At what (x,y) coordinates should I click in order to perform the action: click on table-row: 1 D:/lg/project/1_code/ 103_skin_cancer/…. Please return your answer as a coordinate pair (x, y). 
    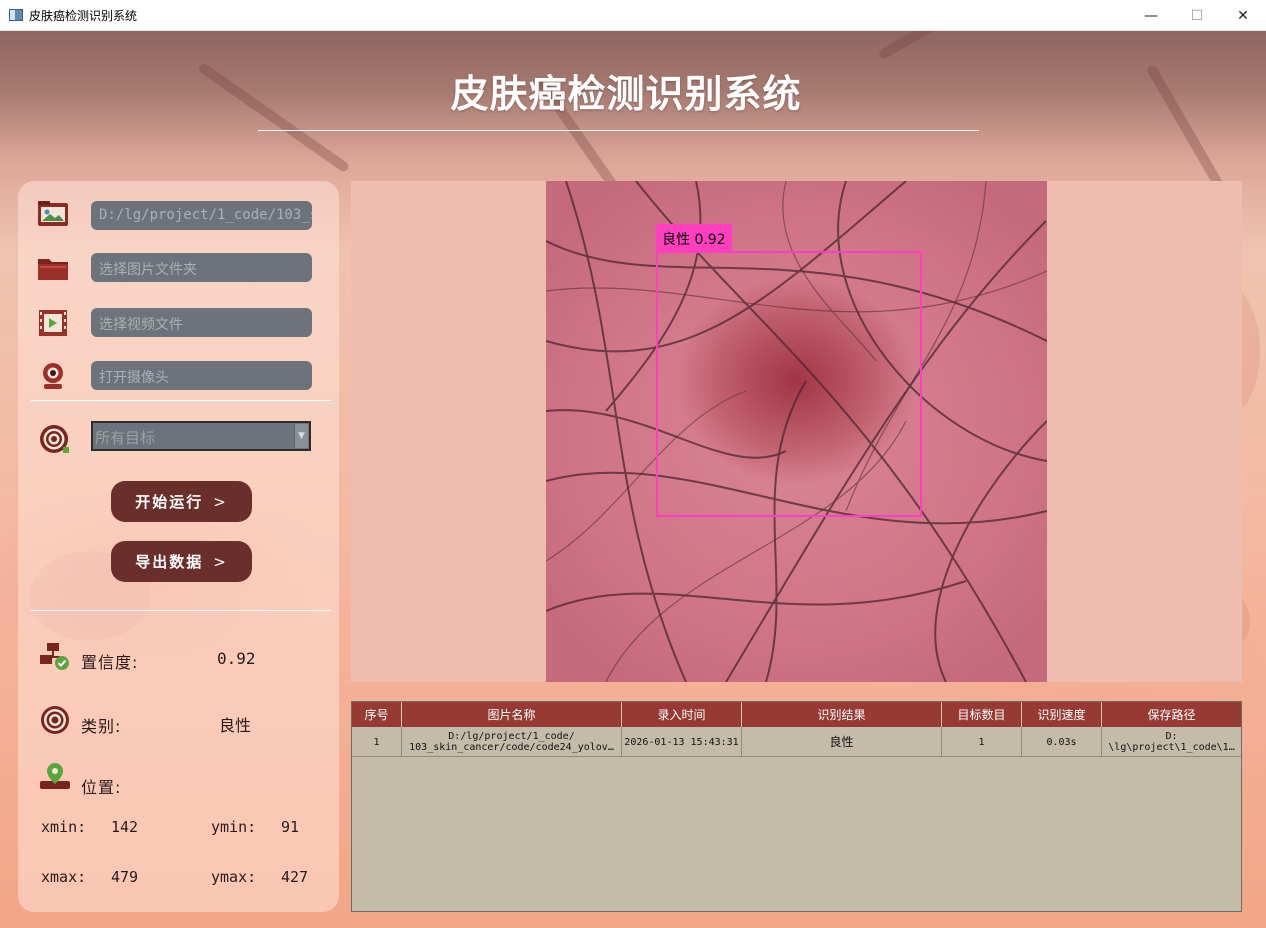
    Looking at the image, I should click on (796, 742).